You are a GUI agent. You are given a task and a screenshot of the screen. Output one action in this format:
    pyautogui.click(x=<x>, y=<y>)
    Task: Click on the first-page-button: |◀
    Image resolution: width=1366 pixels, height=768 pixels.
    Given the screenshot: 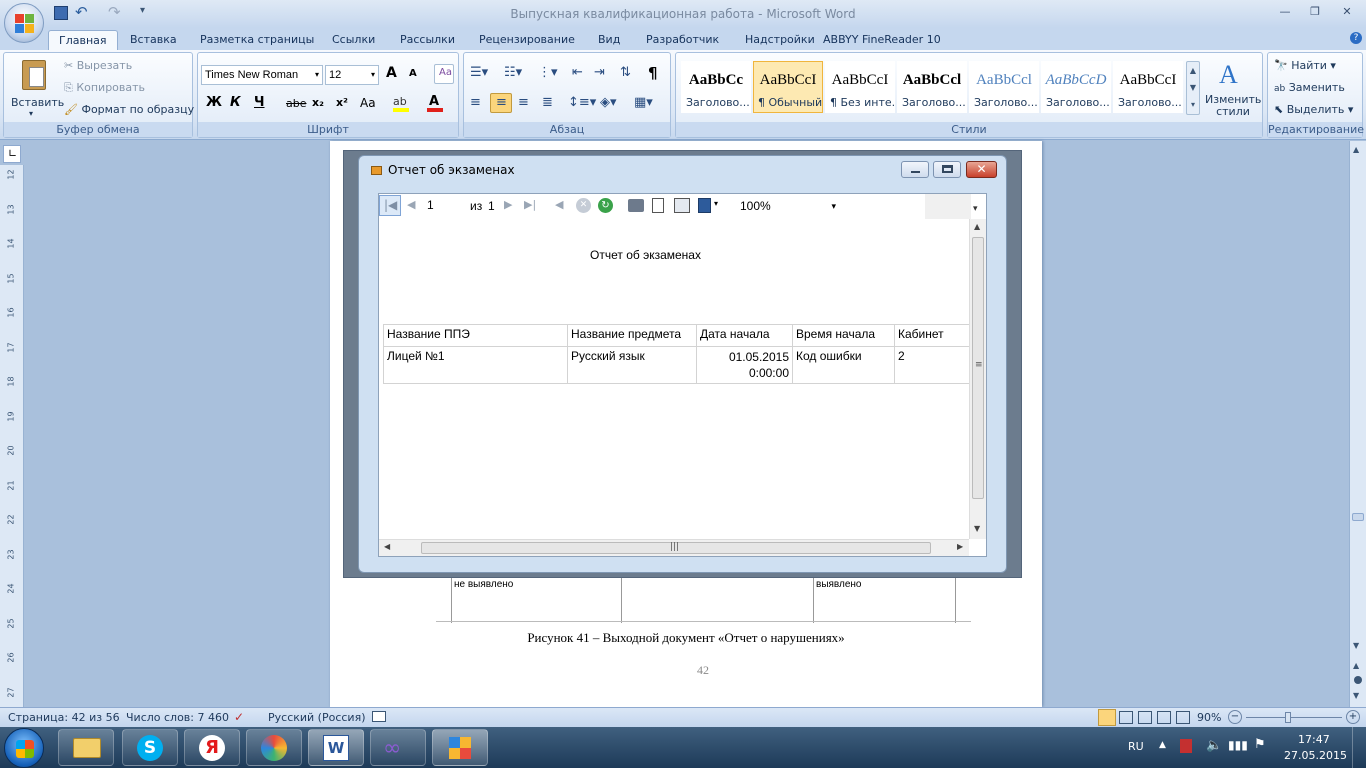 What is the action you would take?
    pyautogui.click(x=390, y=205)
    